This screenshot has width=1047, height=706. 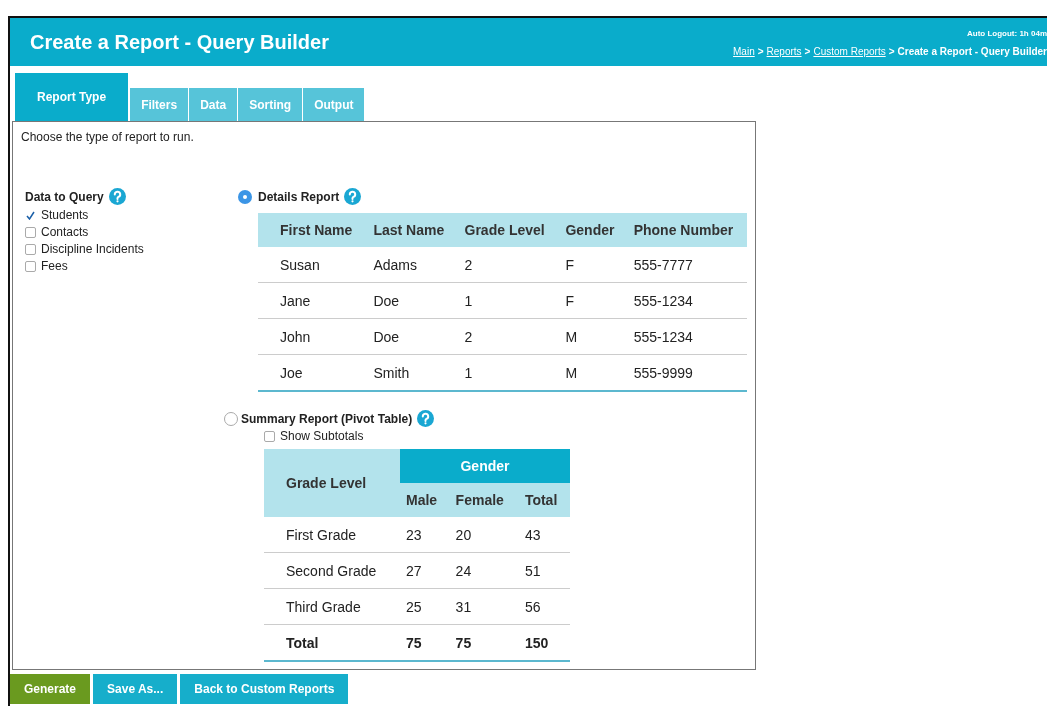 What do you see at coordinates (425, 500) in the screenshot?
I see `column-header: Male` at bounding box center [425, 500].